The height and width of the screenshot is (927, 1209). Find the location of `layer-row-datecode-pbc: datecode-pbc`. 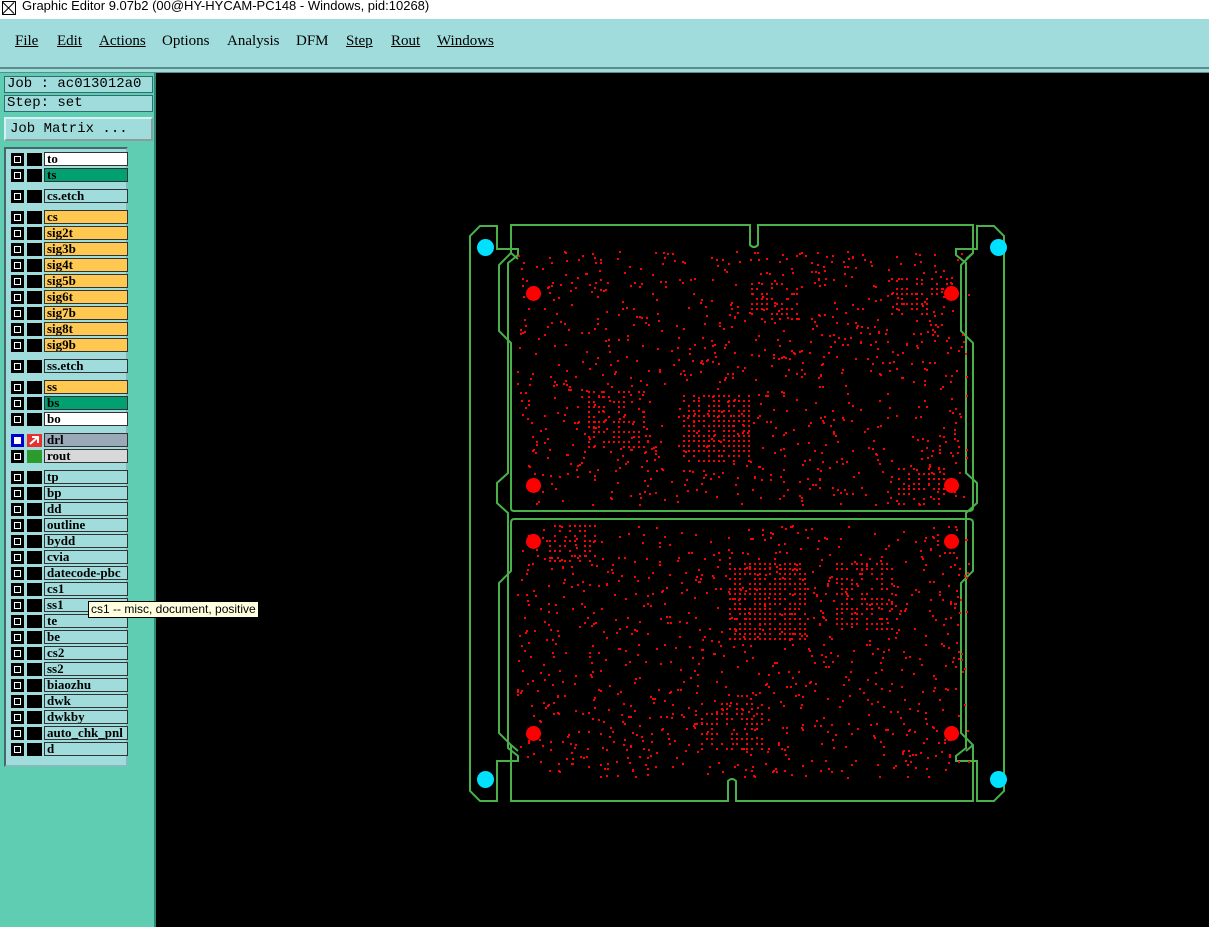

layer-row-datecode-pbc: datecode-pbc is located at coordinates (68, 573).